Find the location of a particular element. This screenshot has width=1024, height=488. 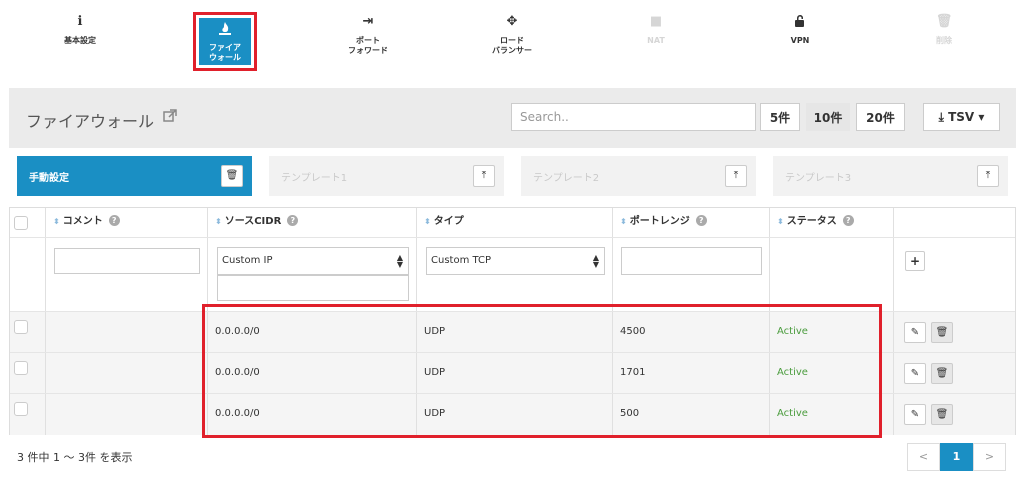

page-title: ファイアウォール is located at coordinates (90, 121).